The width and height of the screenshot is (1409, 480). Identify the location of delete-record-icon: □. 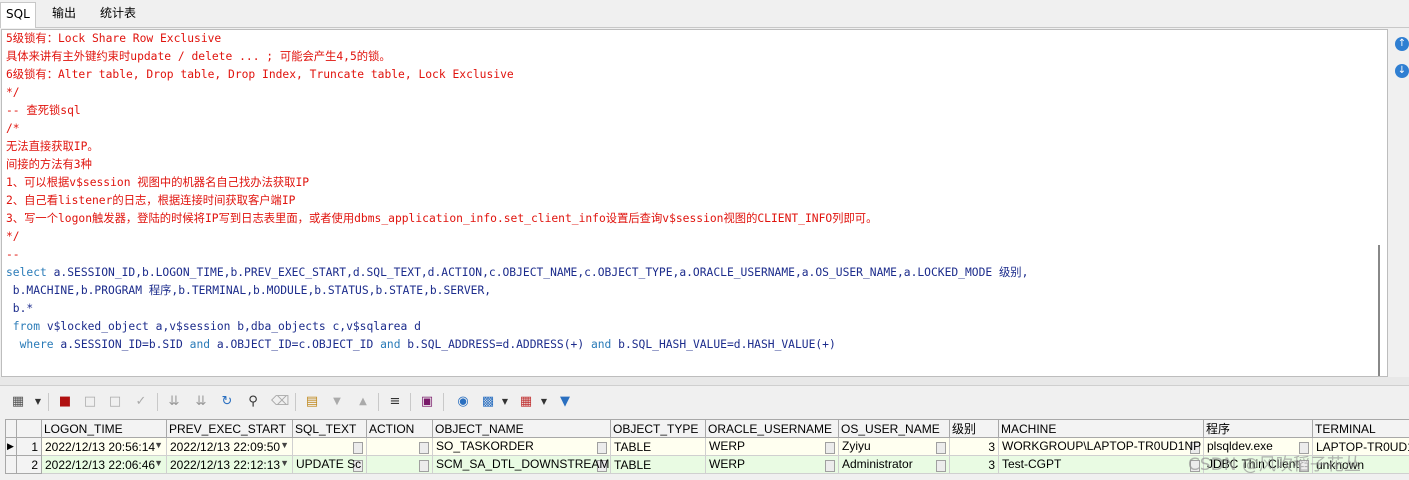
(115, 402).